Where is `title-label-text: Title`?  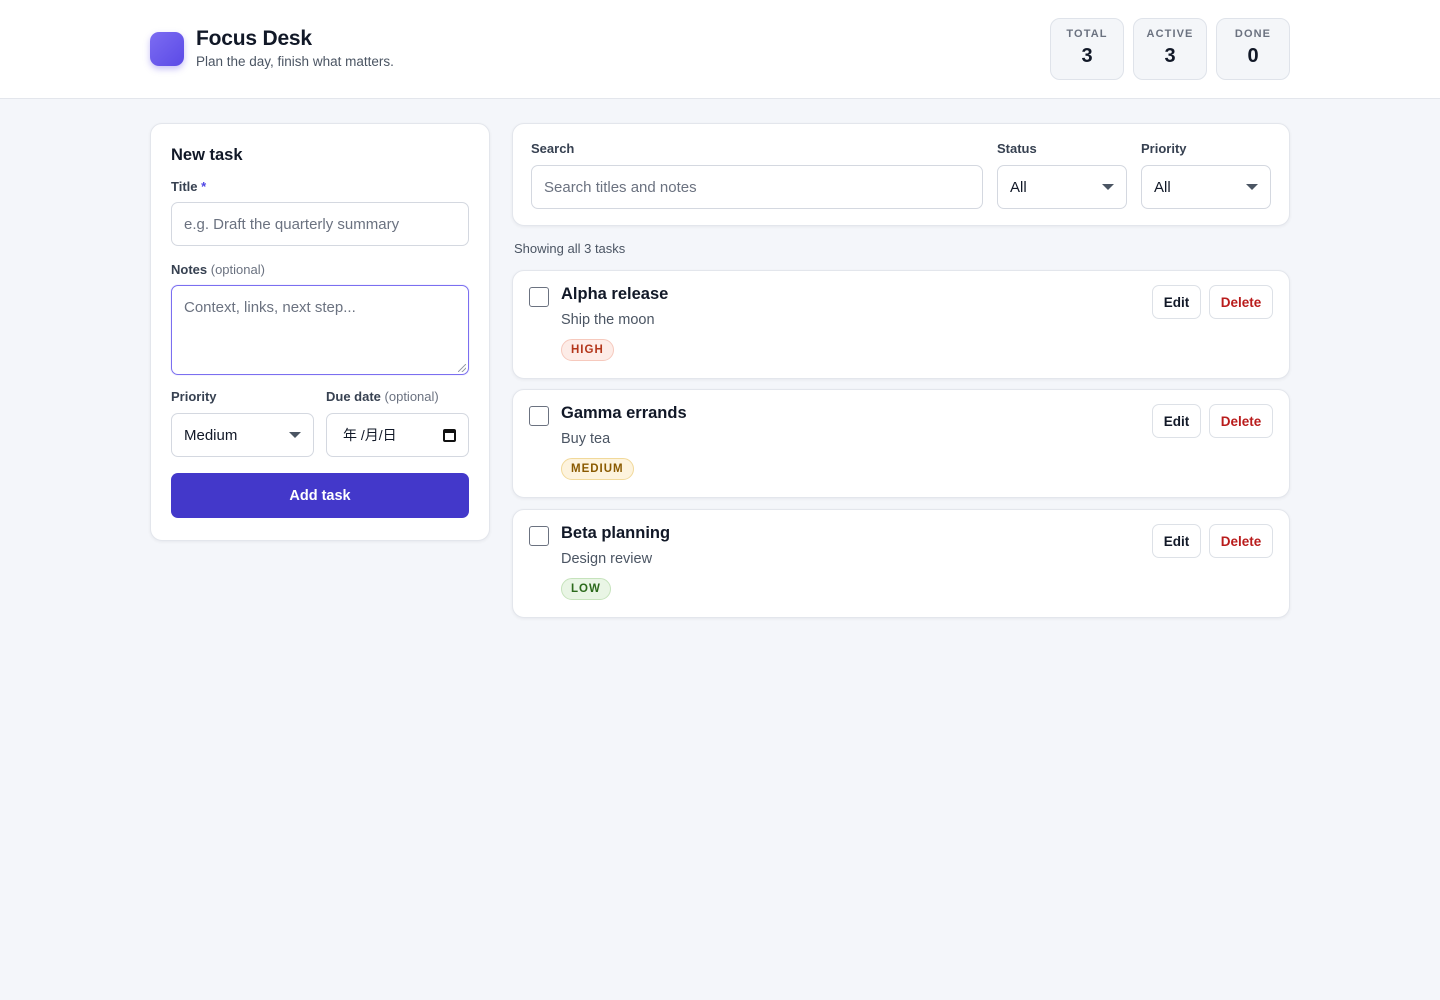
title-label-text: Title is located at coordinates (184, 186).